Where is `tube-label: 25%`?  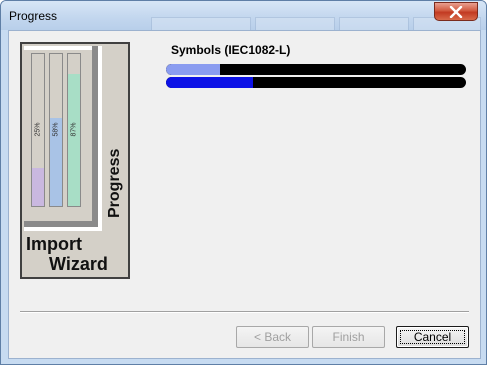
tube-label: 25% is located at coordinates (38, 129).